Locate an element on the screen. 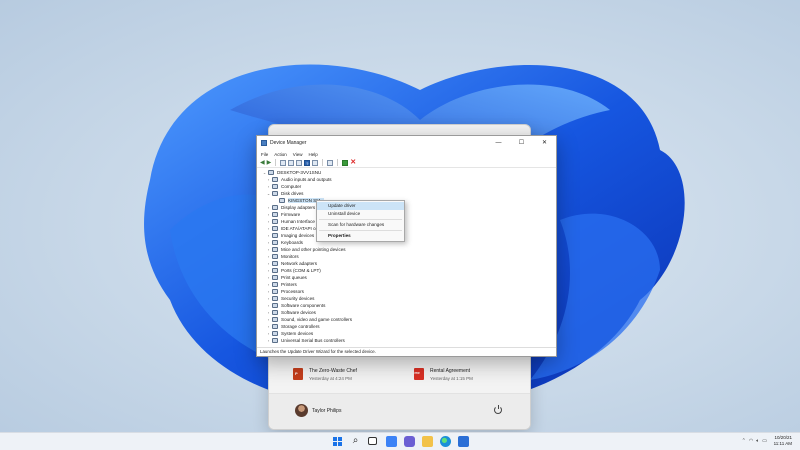  tree-category-item: › Printers is located at coordinates (408, 284).